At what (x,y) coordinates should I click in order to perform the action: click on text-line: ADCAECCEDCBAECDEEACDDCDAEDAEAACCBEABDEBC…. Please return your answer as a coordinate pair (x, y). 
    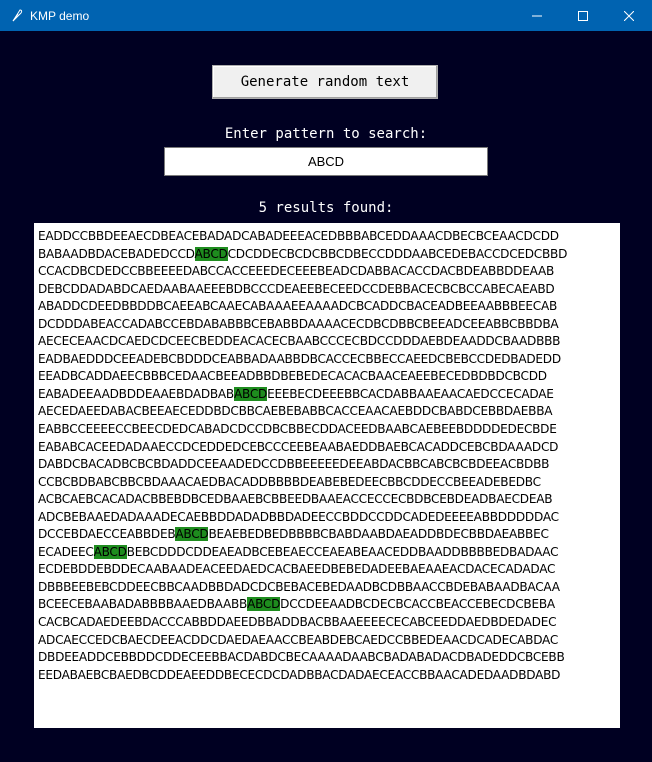
    Looking at the image, I should click on (329, 641).